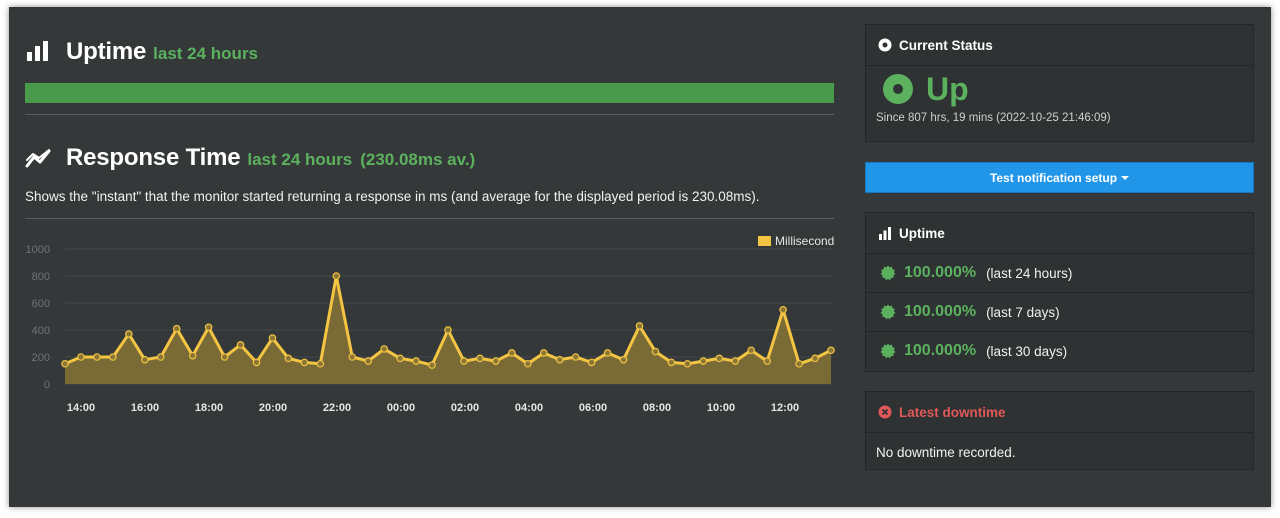  Describe the element at coordinates (898, 89) in the screenshot. I see `status-up-icon` at that location.